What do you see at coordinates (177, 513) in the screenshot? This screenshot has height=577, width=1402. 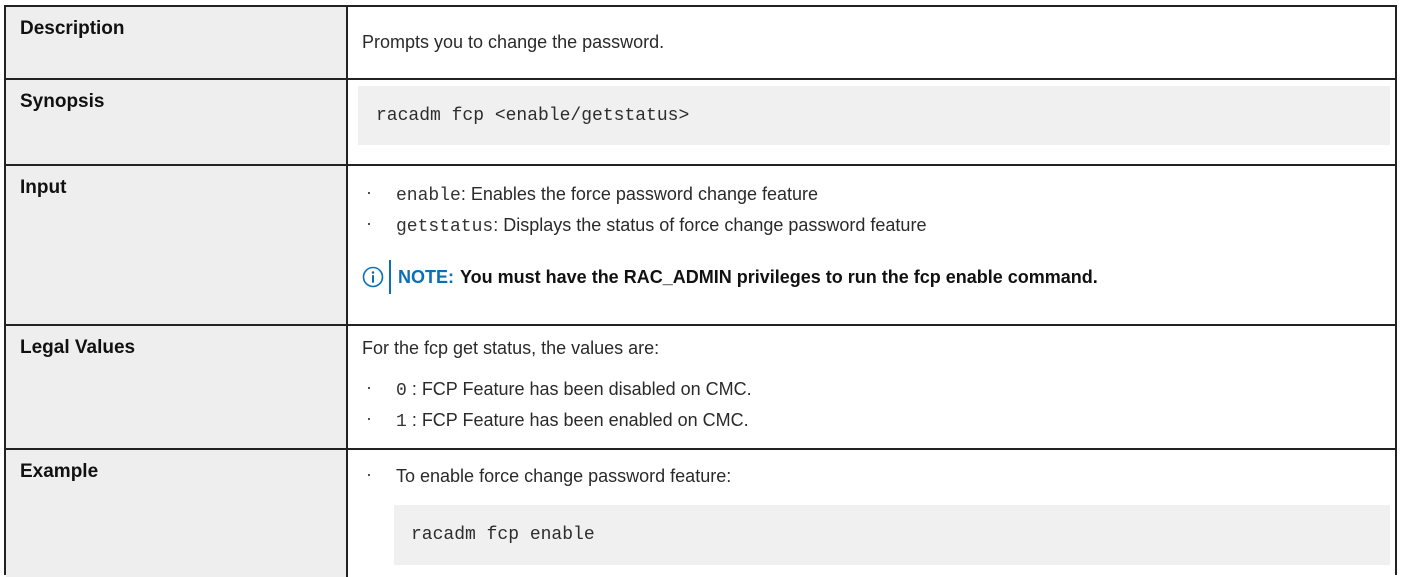 I see `label-cell: Example` at bounding box center [177, 513].